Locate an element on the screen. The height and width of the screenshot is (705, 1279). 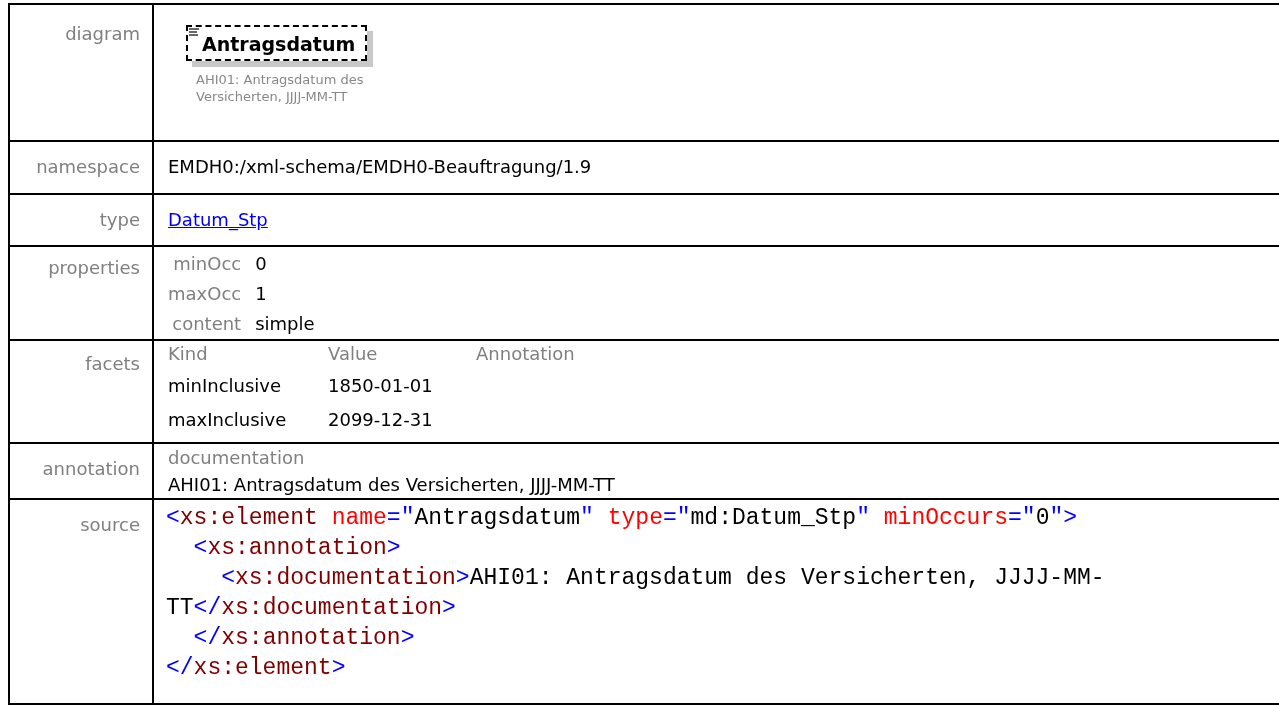
row-label: diagram is located at coordinates (102, 33).